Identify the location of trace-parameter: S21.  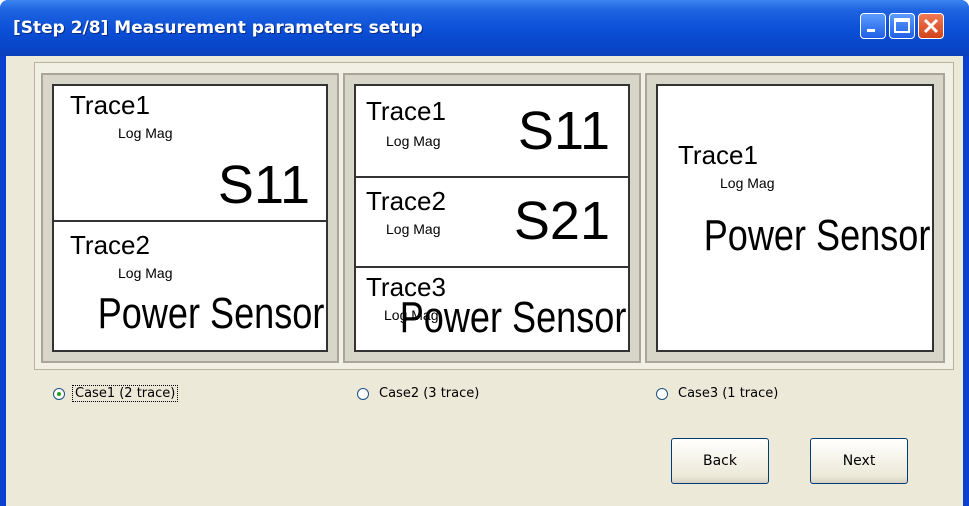
(561, 221).